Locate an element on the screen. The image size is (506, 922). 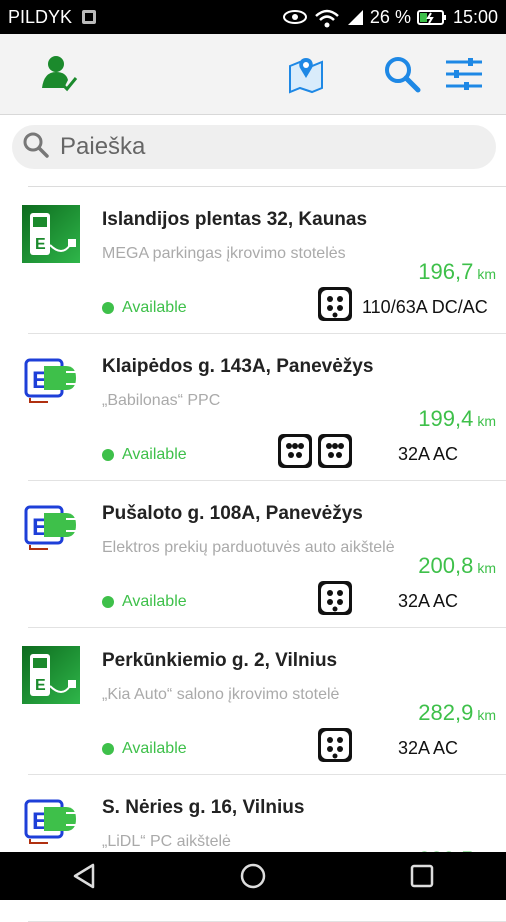
station-subtitle: MEGA parkingas įkrovimo stotelės is located at coordinates (224, 253).